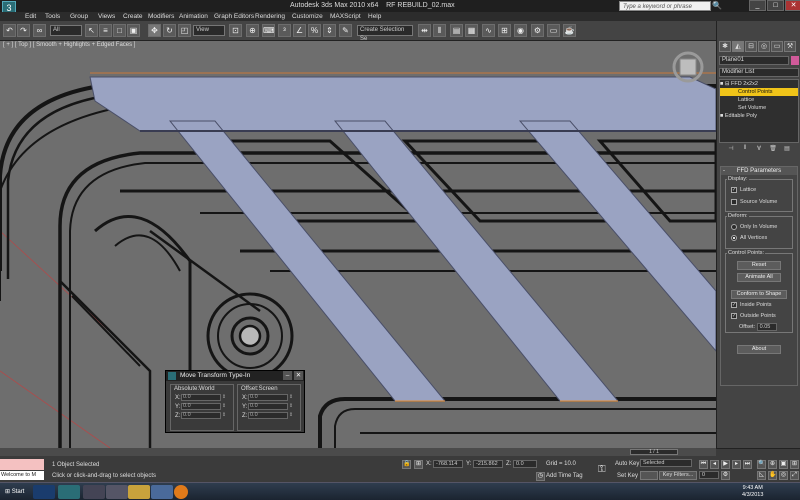 The height and width of the screenshot is (500, 800). I want to click on notepad-taskbar-icon, so click(94, 492).